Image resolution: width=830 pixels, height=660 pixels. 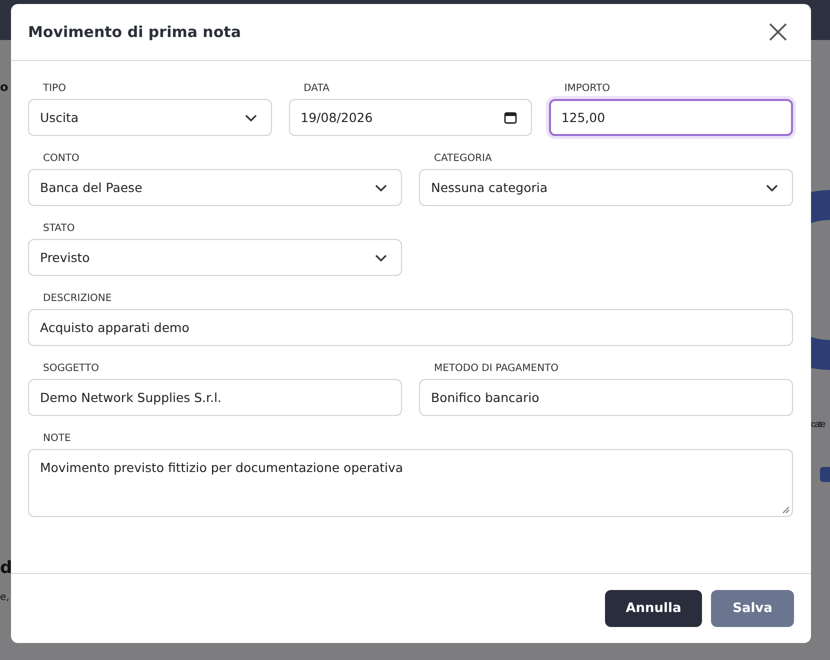 I want to click on background-text: o, so click(x=4, y=87).